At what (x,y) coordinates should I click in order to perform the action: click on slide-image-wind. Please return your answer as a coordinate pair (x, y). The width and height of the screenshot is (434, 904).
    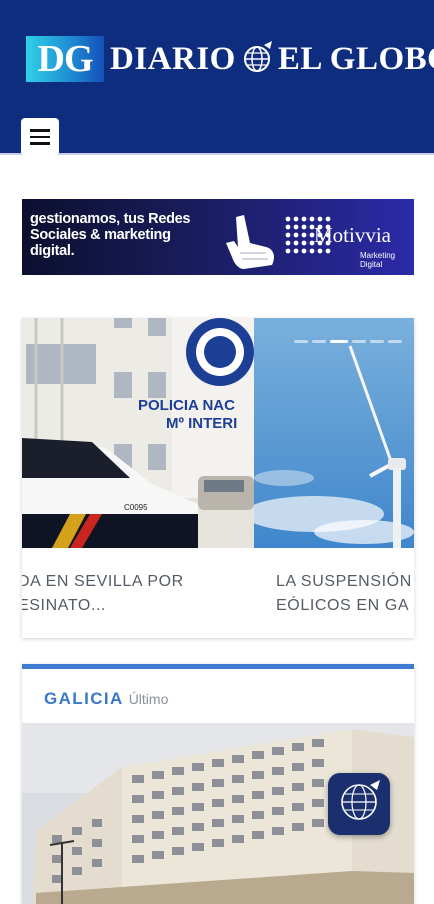
    Looking at the image, I should click on (334, 433).